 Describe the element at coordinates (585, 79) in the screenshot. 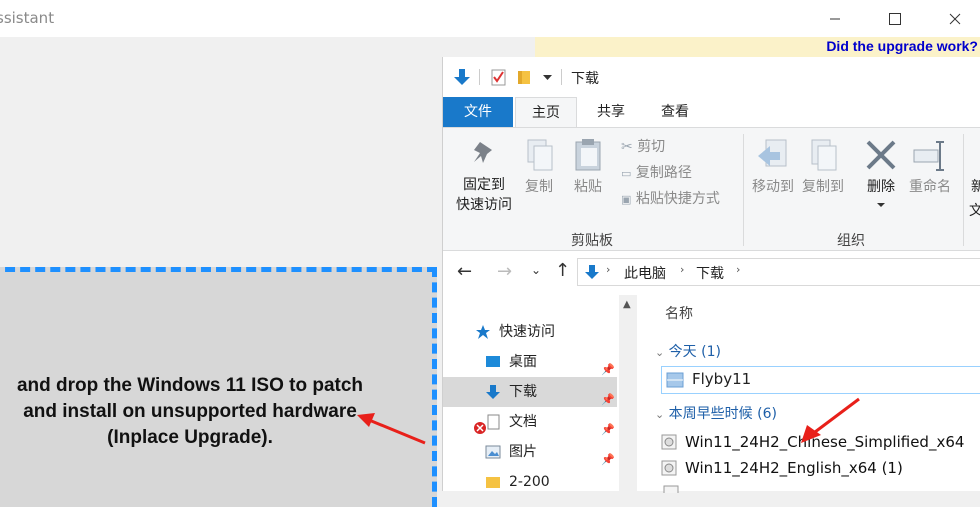

I see `window-title: 下载` at that location.